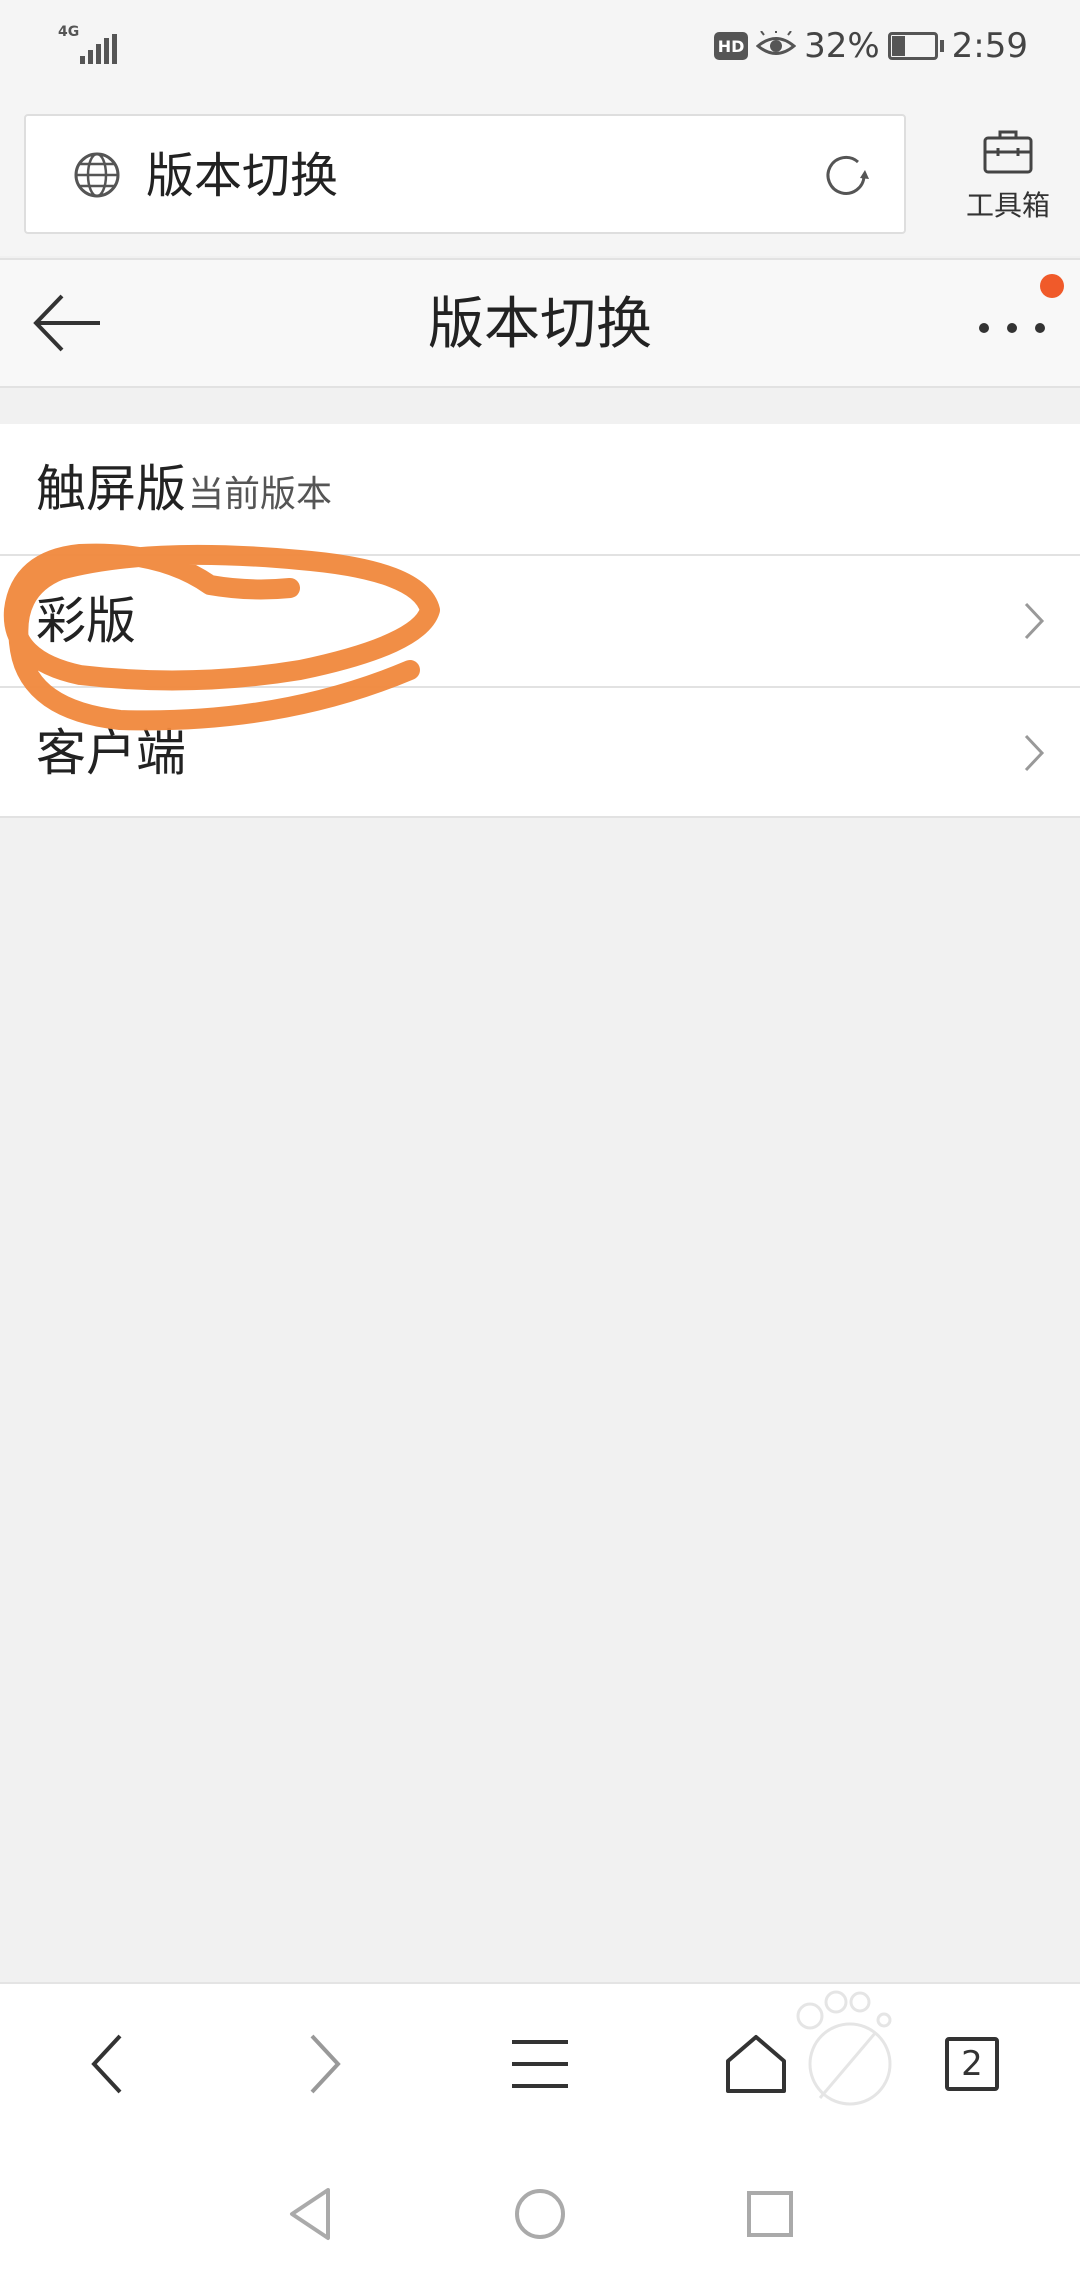 Image resolution: width=1080 pixels, height=2280 pixels. What do you see at coordinates (242, 176) in the screenshot?
I see `url-text: 版本切换` at bounding box center [242, 176].